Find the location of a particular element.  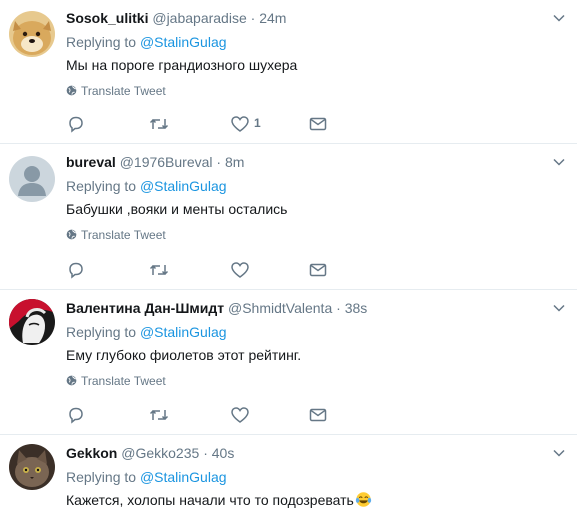

tweet-text: Мы на пороге грандиозного шухера is located at coordinates (182, 65).